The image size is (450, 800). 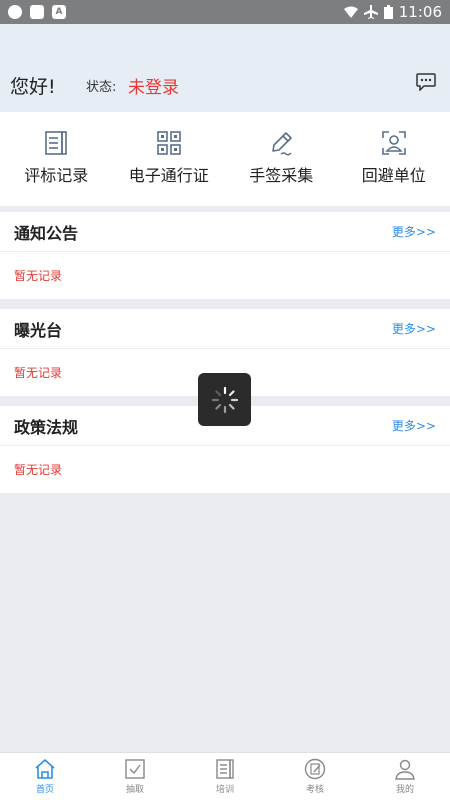 What do you see at coordinates (56, 159) in the screenshot?
I see `quick-action-bid-records: 评标记录` at bounding box center [56, 159].